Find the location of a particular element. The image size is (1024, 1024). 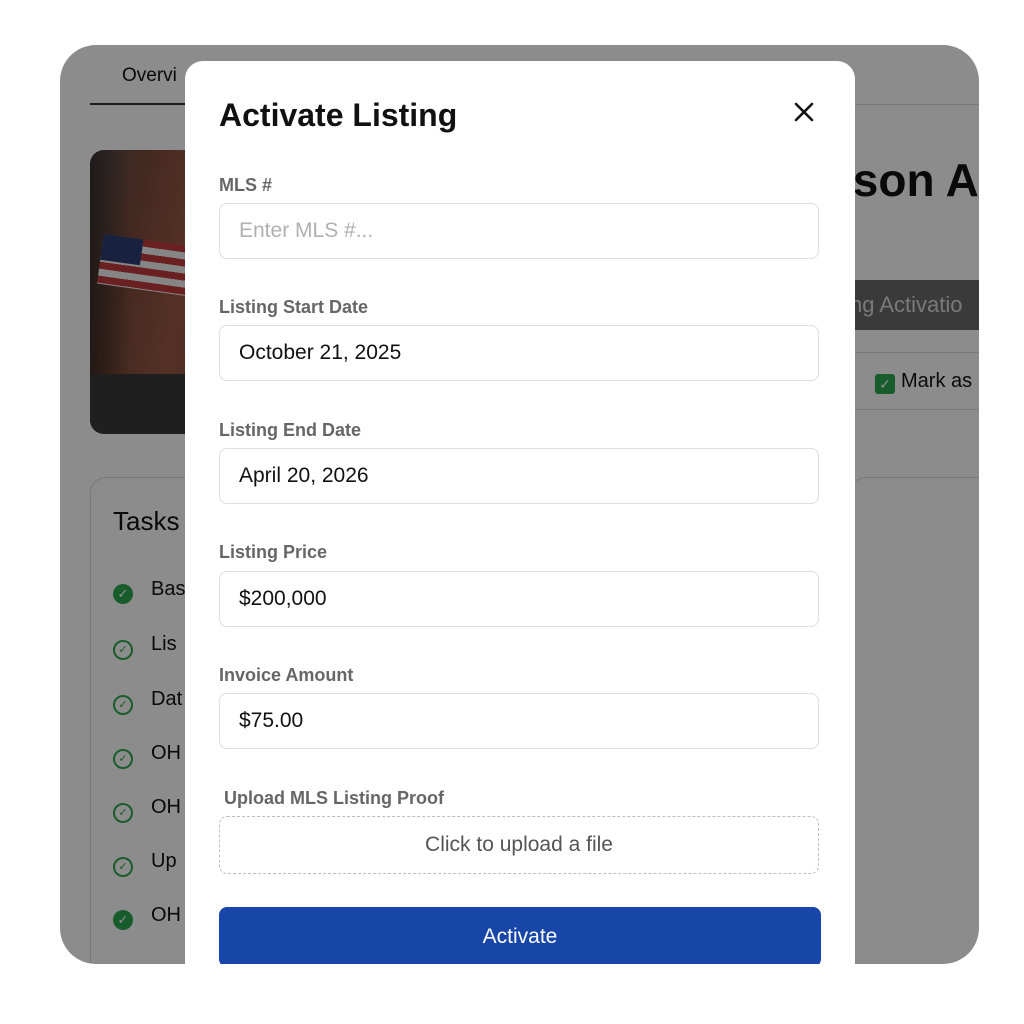

invoice-label: Invoice Amount is located at coordinates (286, 675).